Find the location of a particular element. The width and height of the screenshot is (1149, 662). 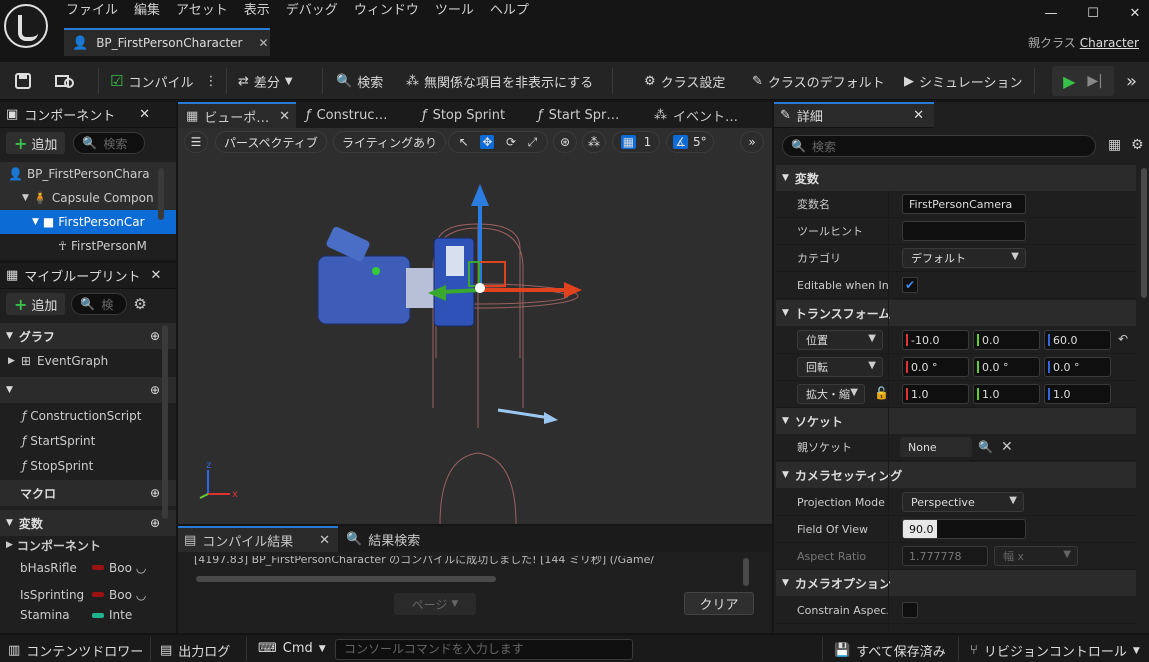

tree-item-root: 👤 BP_FirstPersonChara is located at coordinates (88, 174).